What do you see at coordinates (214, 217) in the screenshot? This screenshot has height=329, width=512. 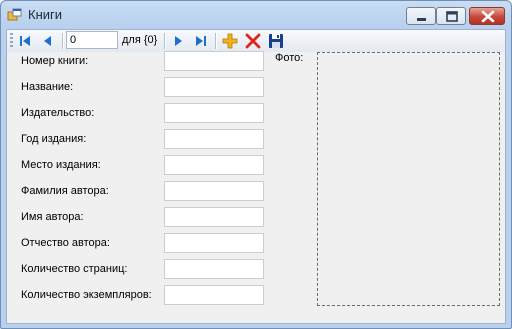 I see `author-name-field` at bounding box center [214, 217].